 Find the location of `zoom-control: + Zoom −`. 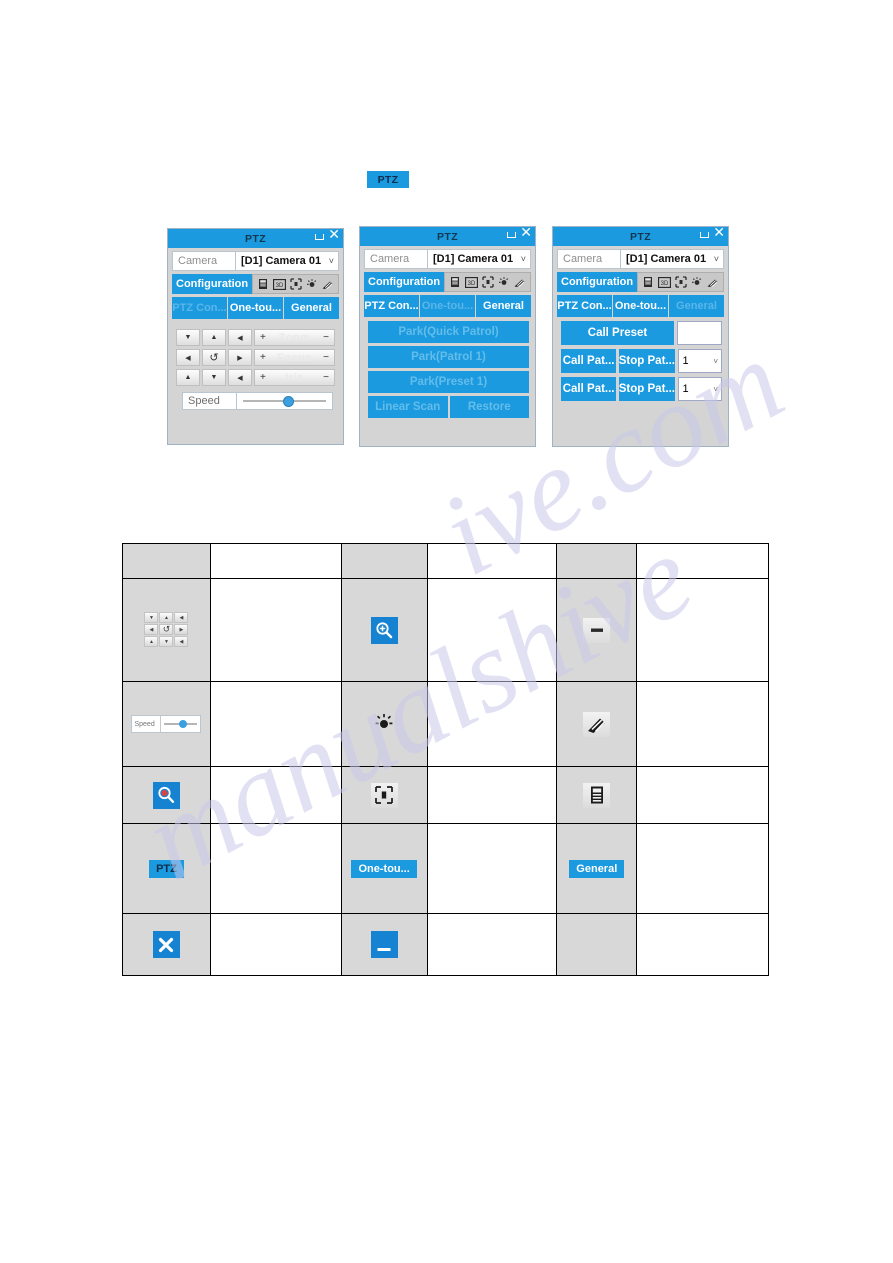

zoom-control: + Zoom − is located at coordinates (294, 337).